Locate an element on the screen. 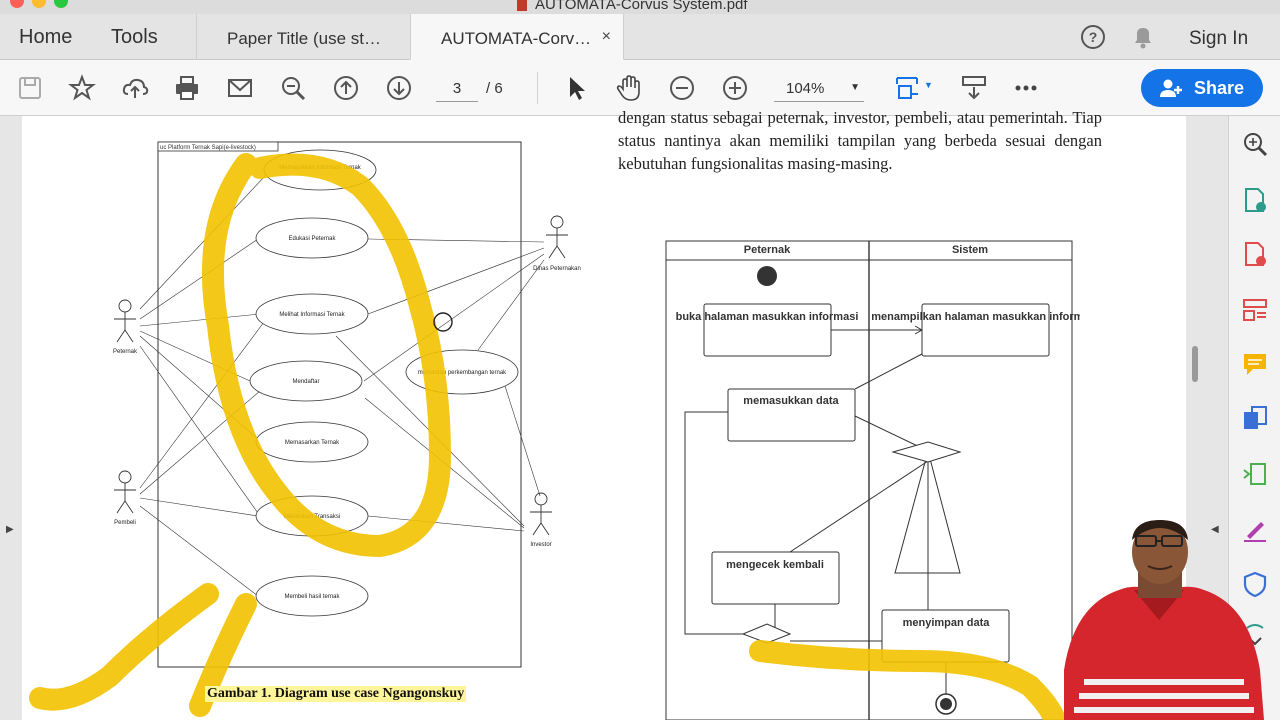  upload-cloud-icon is located at coordinates (135, 88).